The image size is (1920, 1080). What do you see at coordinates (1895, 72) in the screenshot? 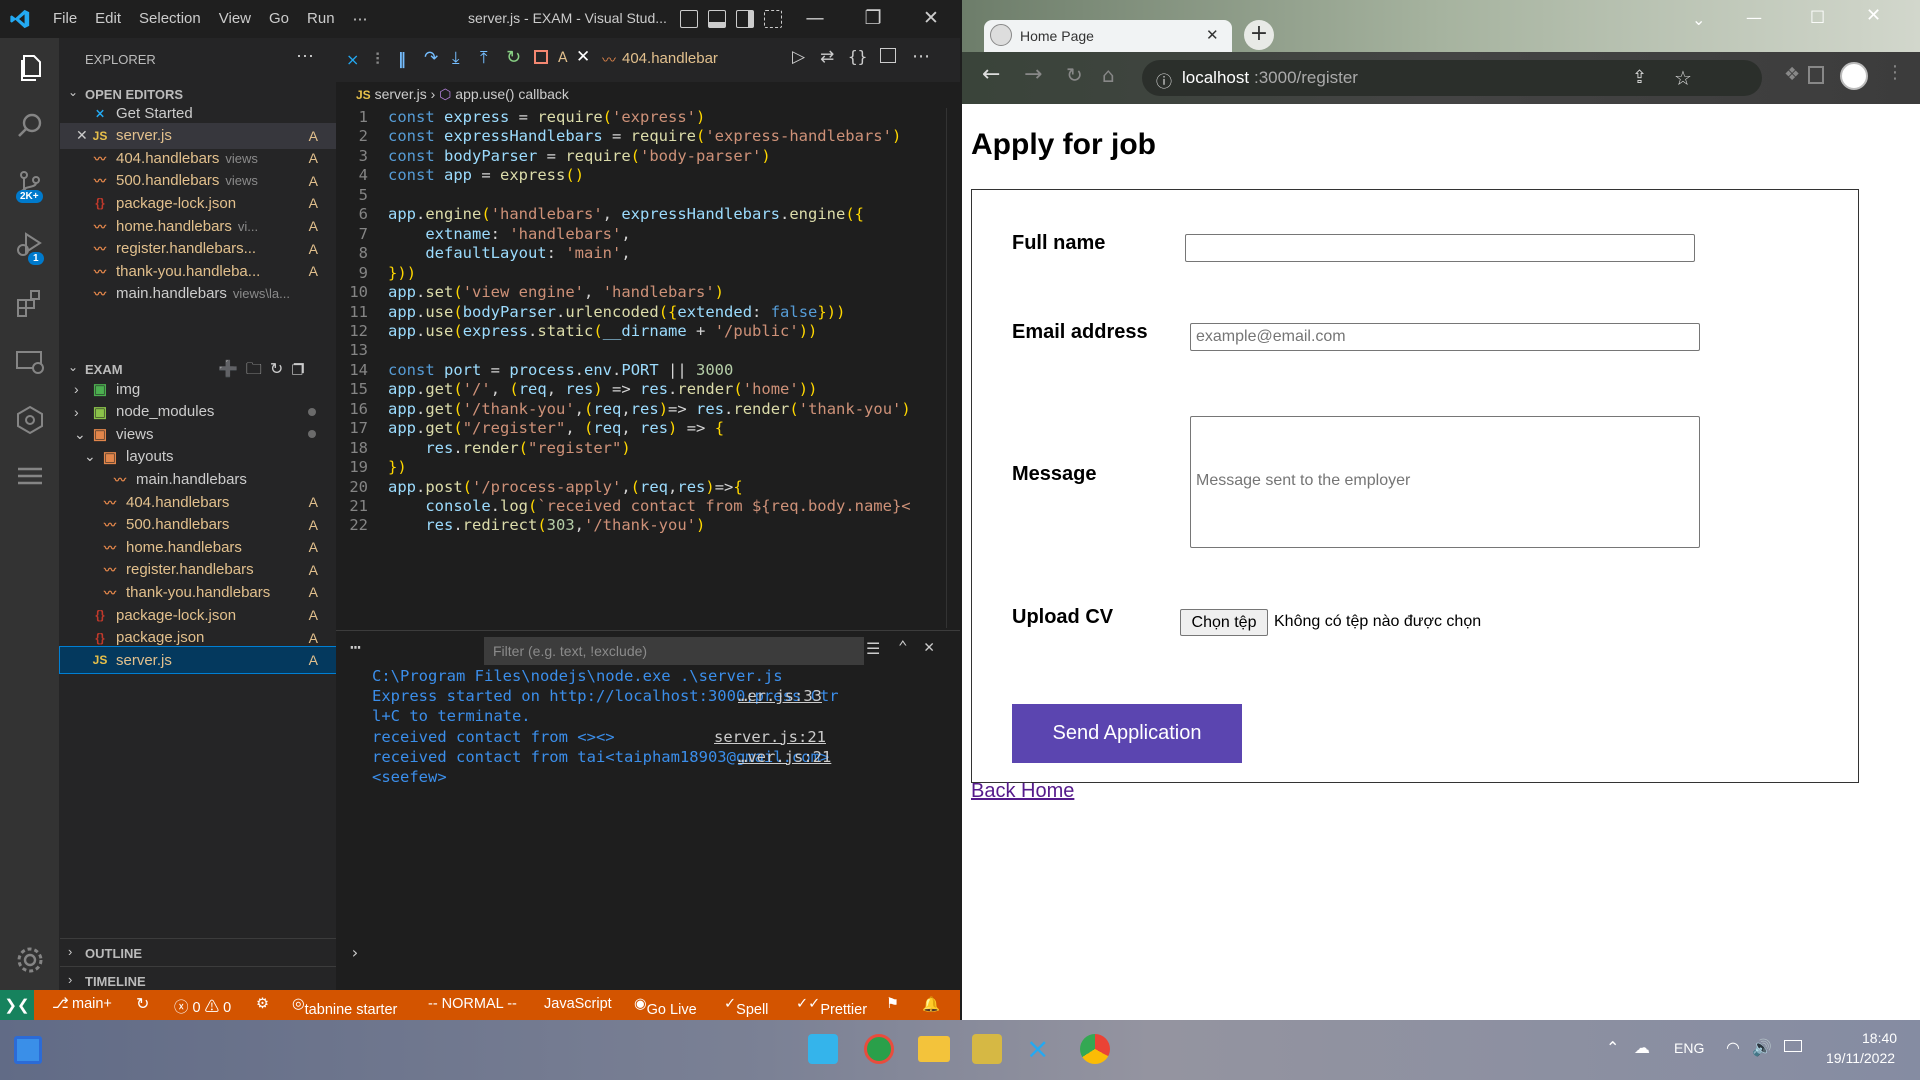
I see `browser-menu-icon: ⋮` at bounding box center [1895, 72].